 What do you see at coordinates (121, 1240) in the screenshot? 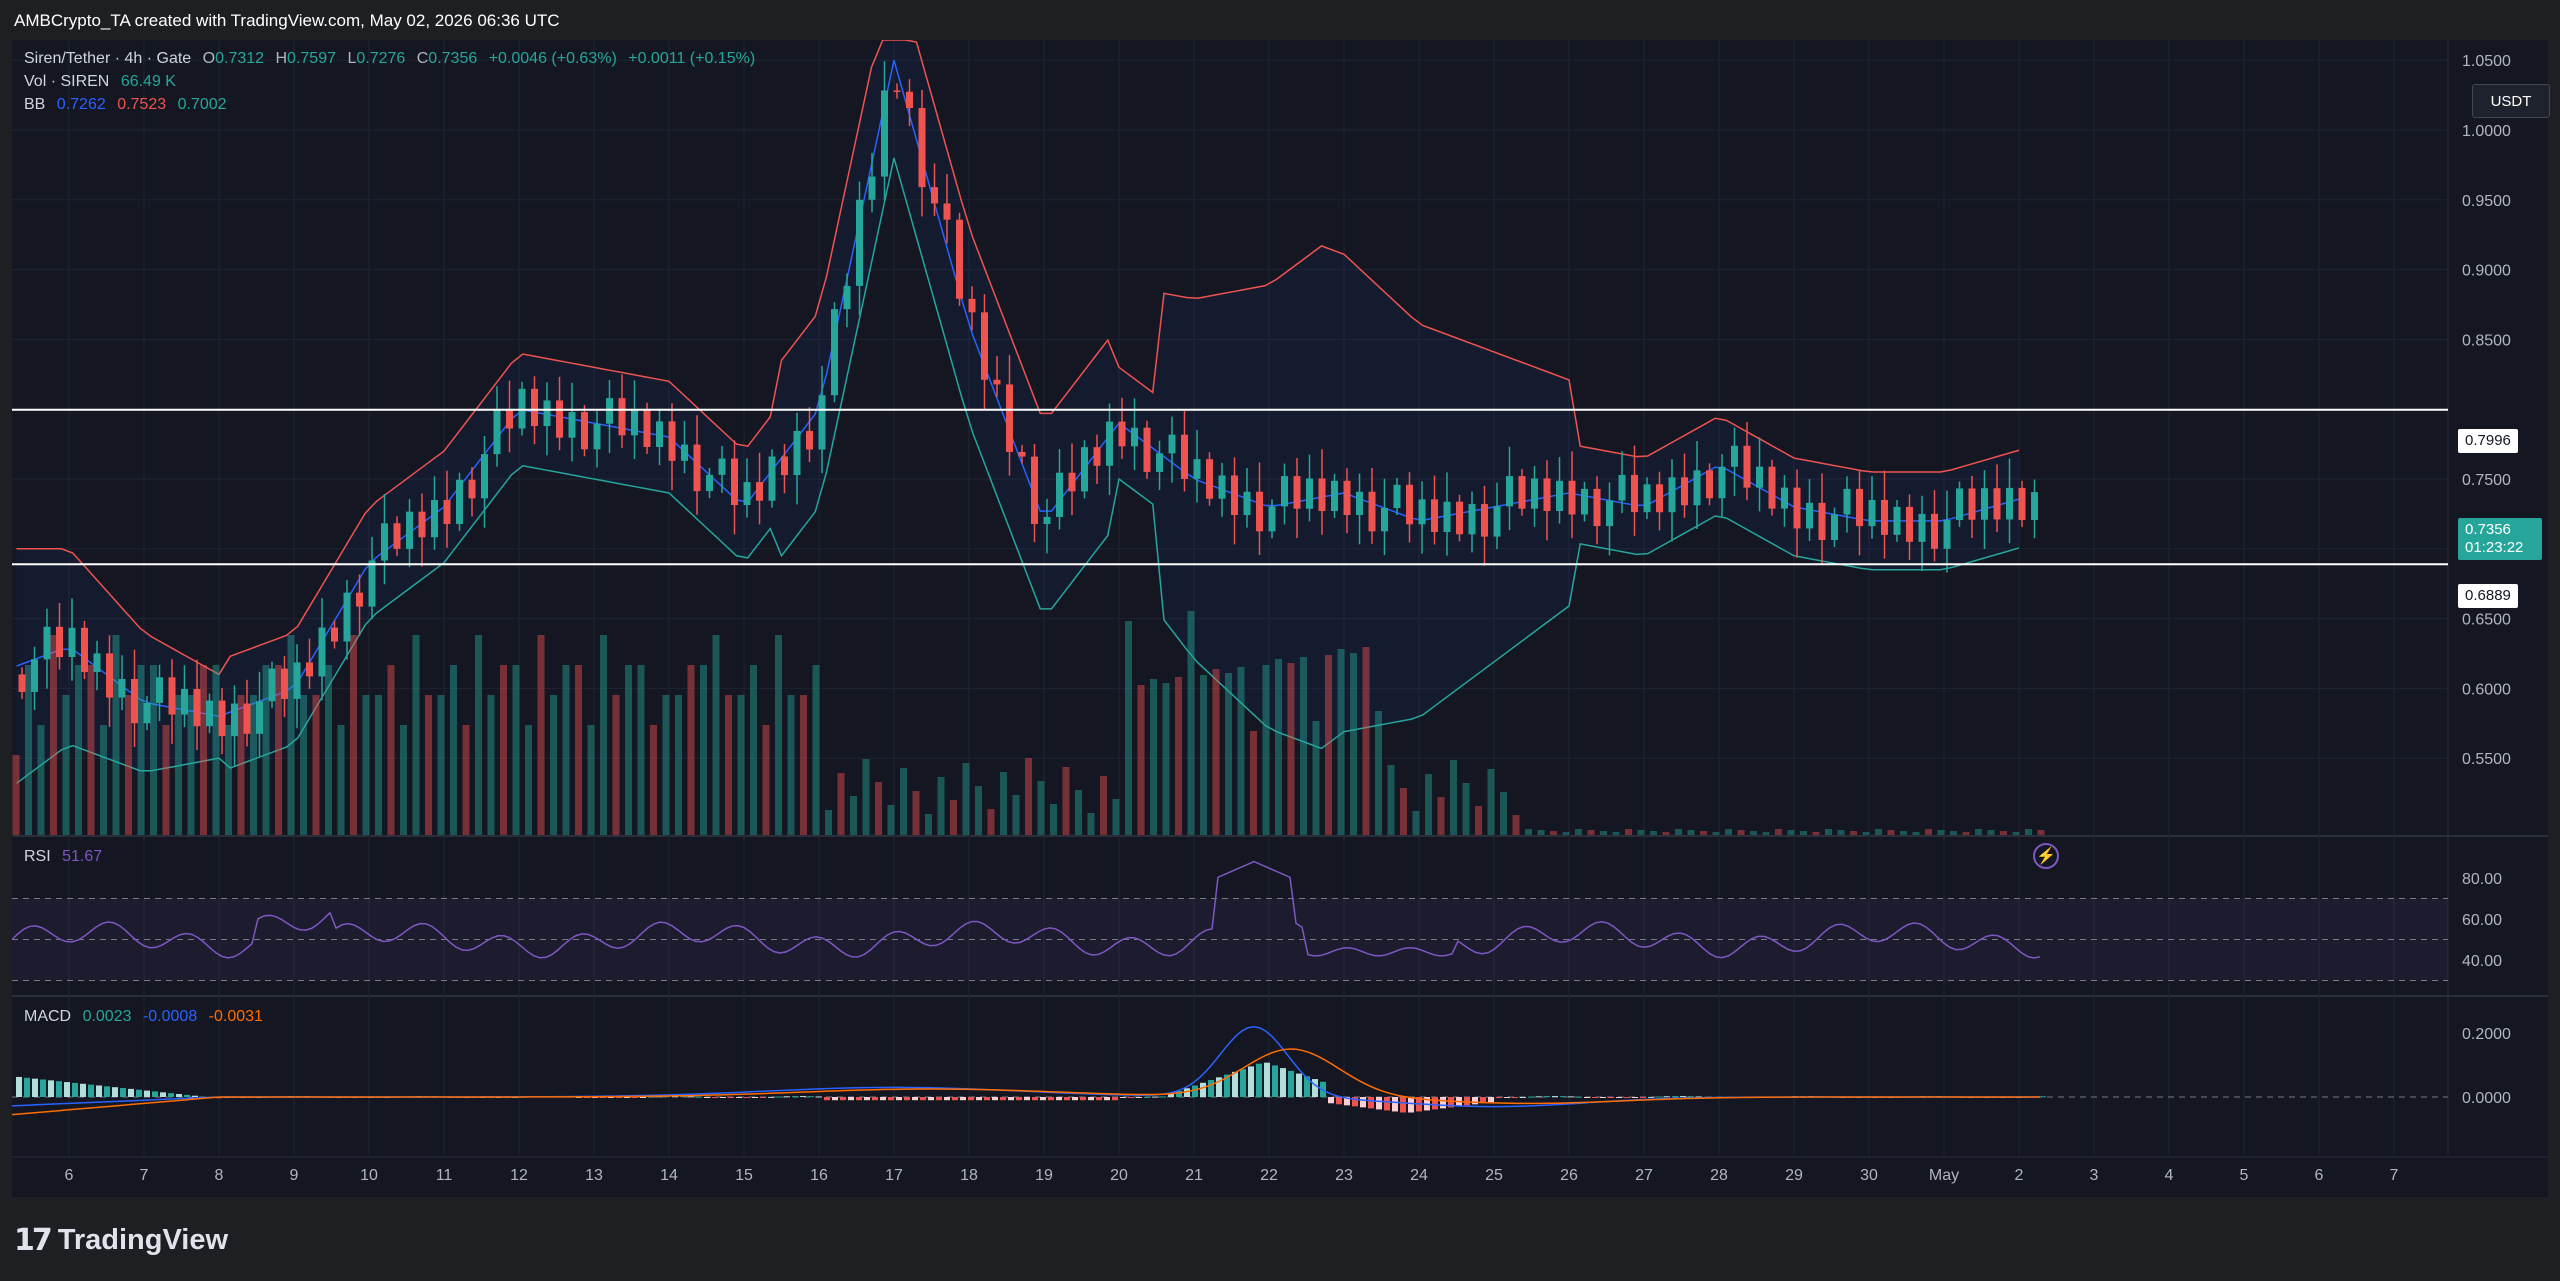
I see `tradingview-logo: 17 TradingView` at bounding box center [121, 1240].